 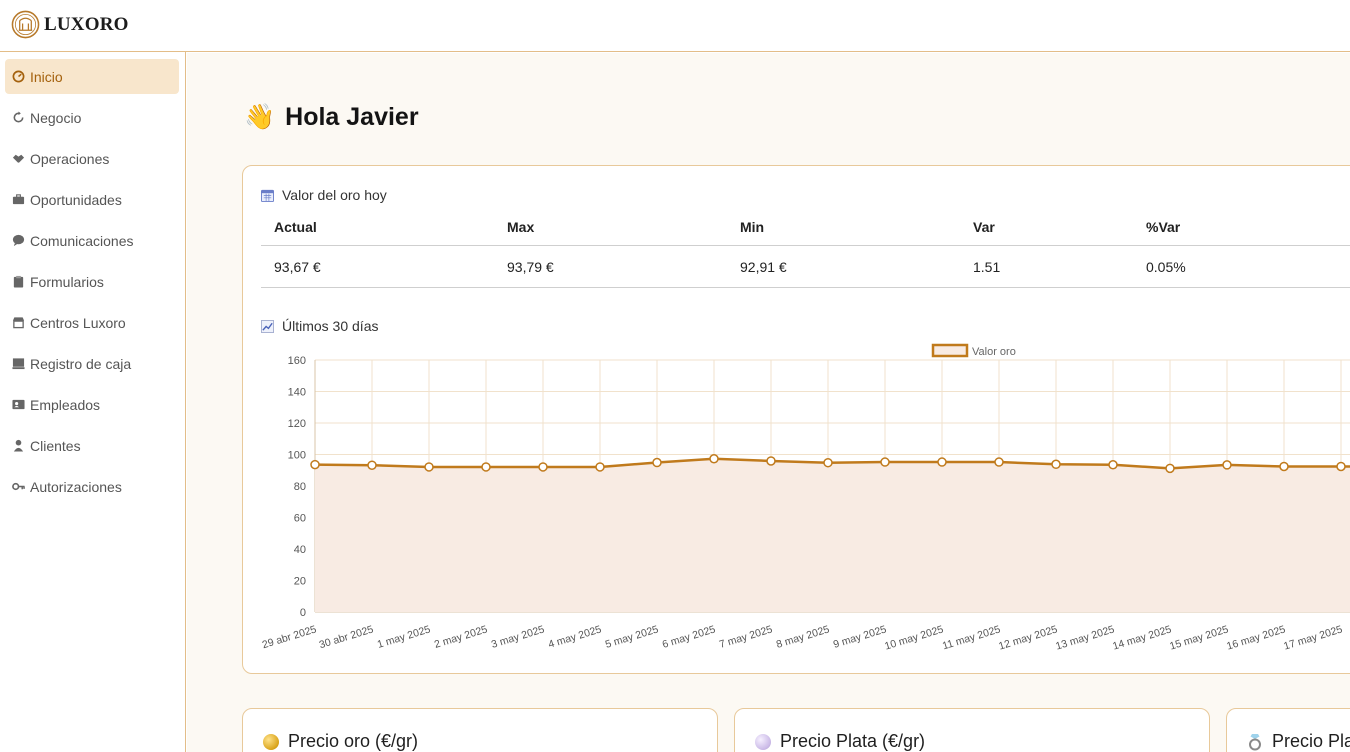 I want to click on sidebar-item-inicio: Inicio, so click(x=92, y=76).